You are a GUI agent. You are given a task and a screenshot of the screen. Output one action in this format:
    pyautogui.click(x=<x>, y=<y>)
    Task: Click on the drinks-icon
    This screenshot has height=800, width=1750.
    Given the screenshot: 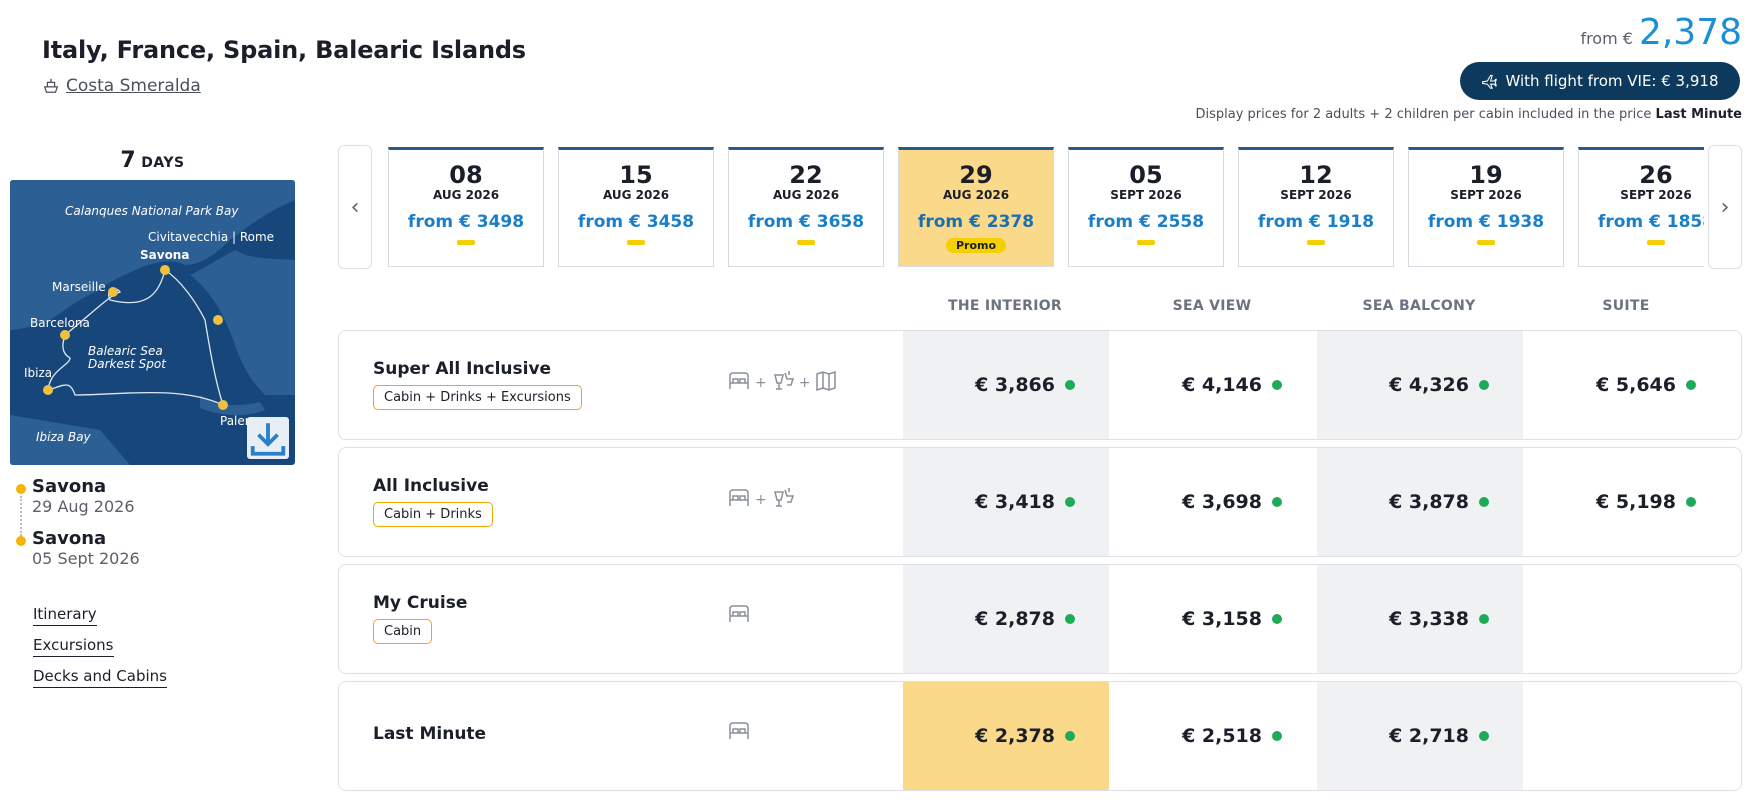 What is the action you would take?
    pyautogui.click(x=783, y=383)
    